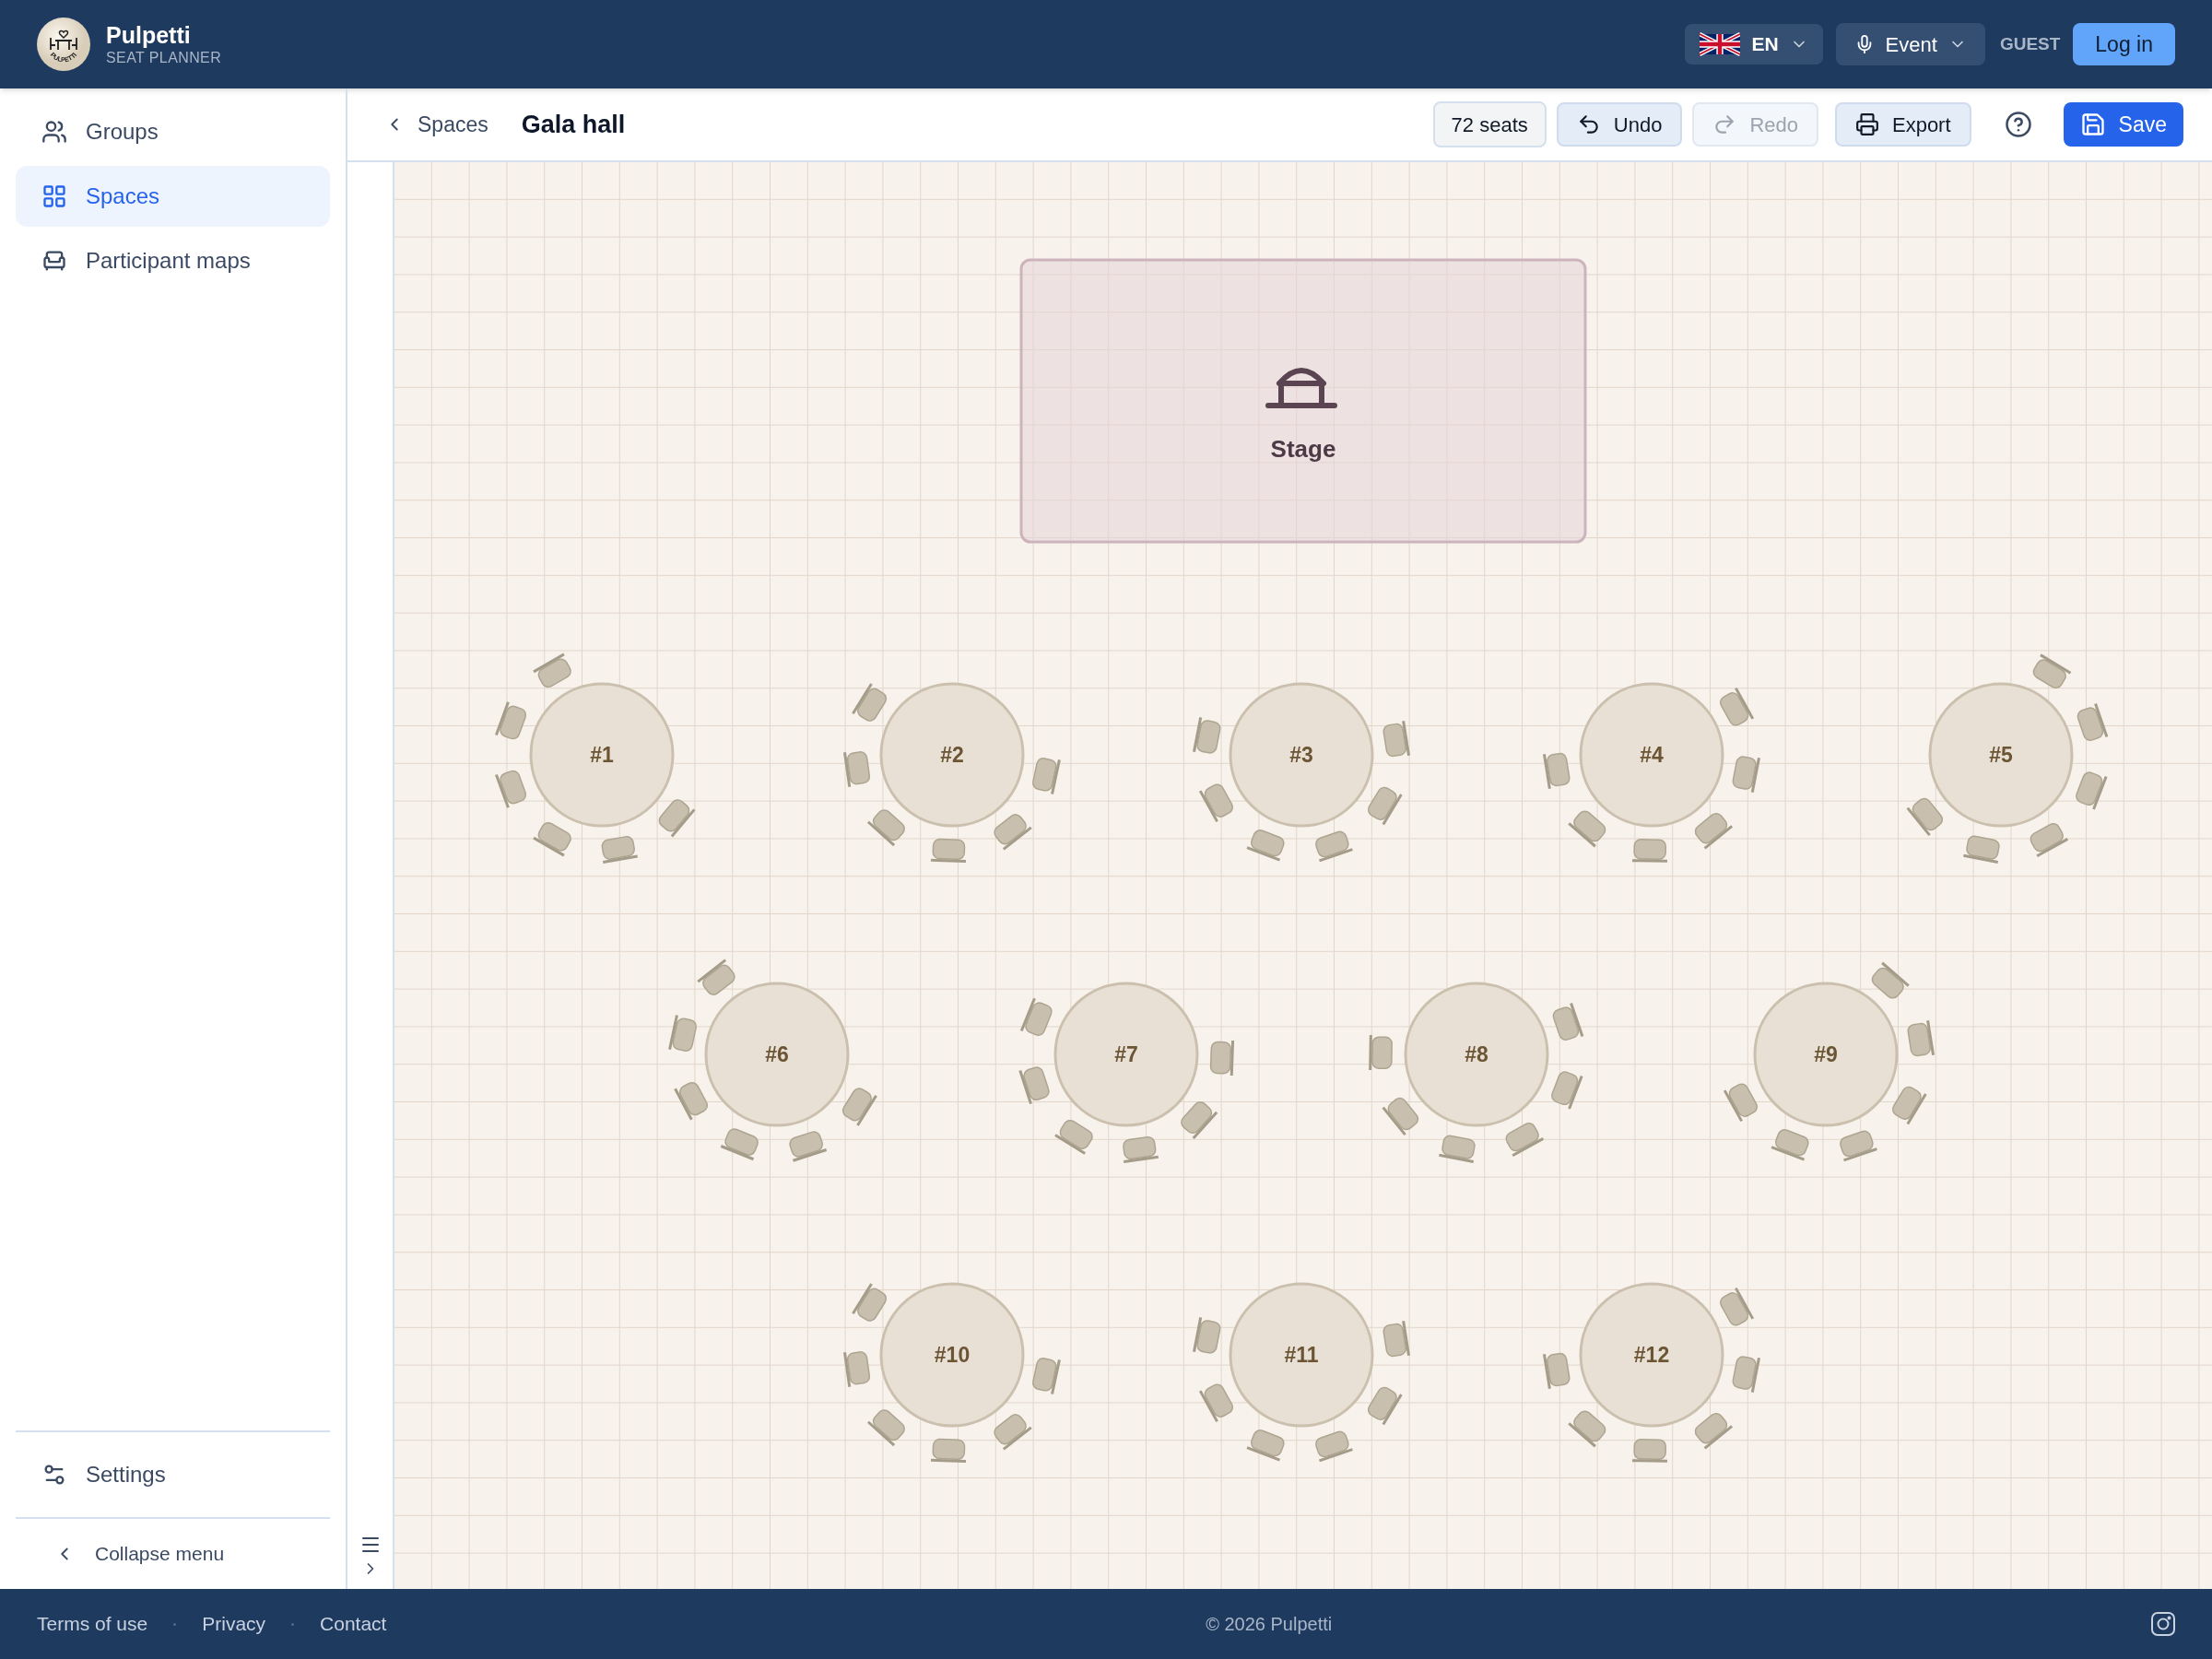 This screenshot has height=1659, width=2212. Describe the element at coordinates (353, 1624) in the screenshot. I see `footer-link: Contact` at that location.